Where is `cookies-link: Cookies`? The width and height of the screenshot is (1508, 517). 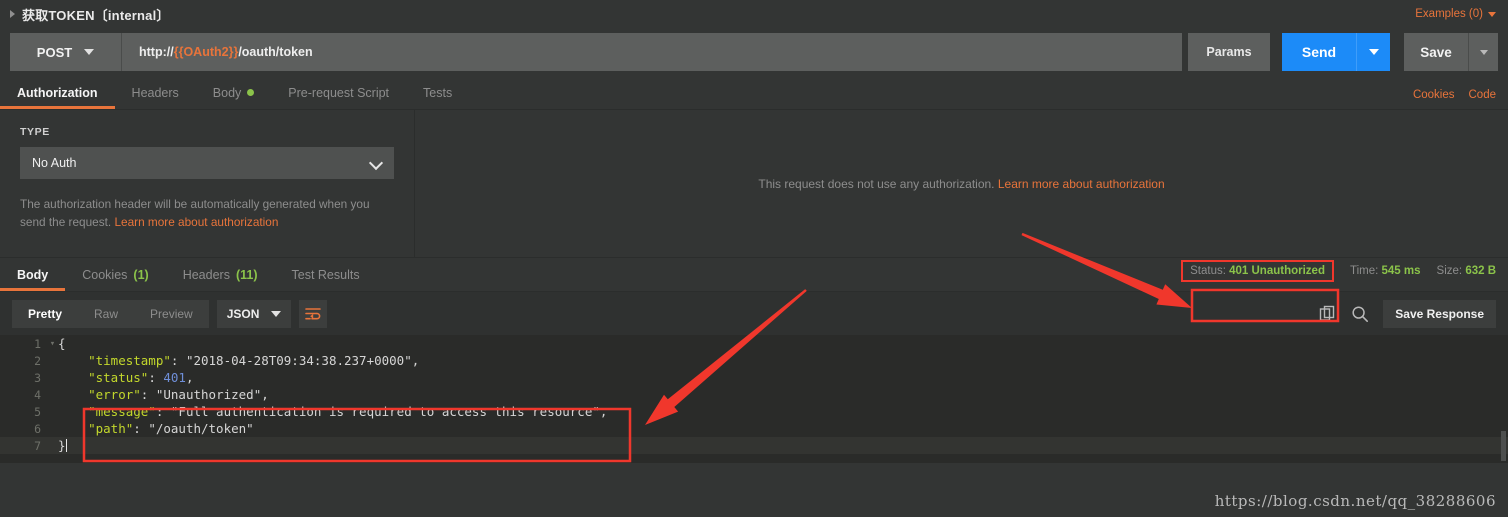 cookies-link: Cookies is located at coordinates (1434, 95).